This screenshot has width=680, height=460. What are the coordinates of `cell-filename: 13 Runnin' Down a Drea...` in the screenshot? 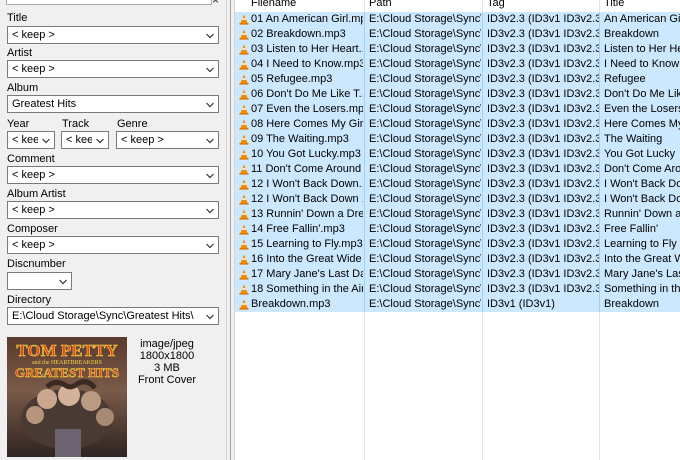 It's located at (307, 214).